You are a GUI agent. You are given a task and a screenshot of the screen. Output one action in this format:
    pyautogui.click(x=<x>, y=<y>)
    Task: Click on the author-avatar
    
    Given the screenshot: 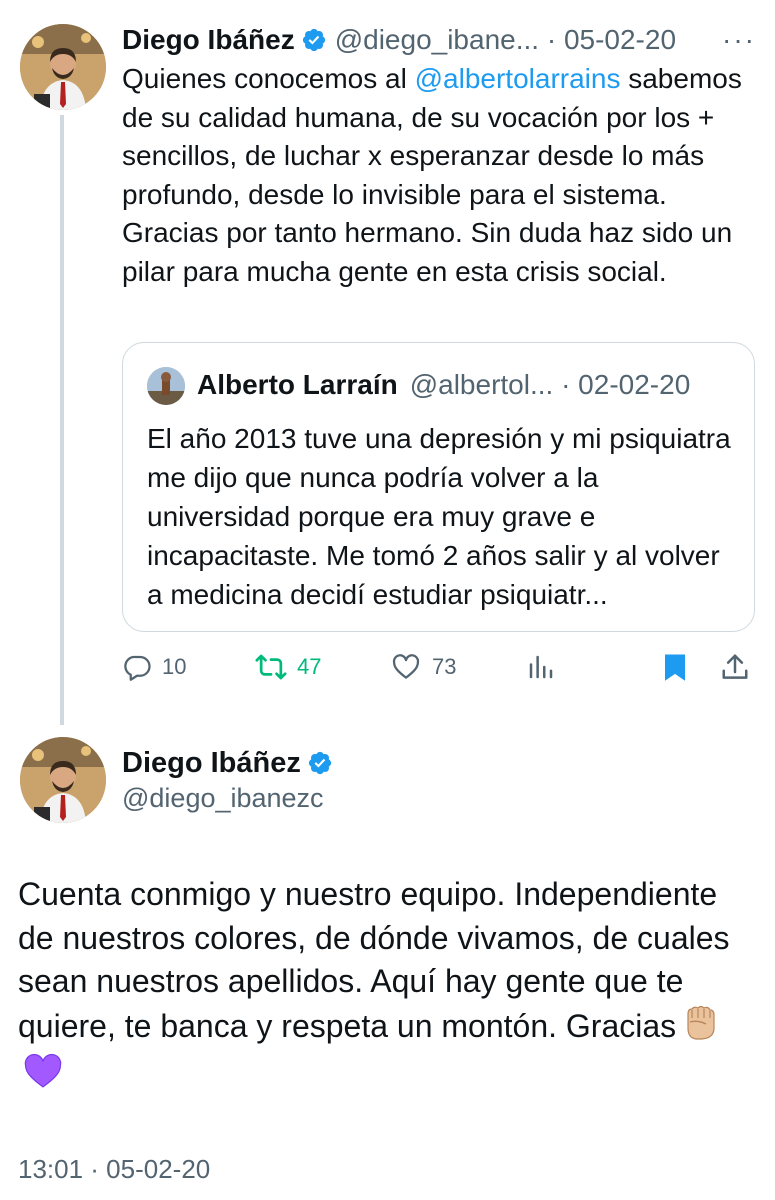 What is the action you would take?
    pyautogui.click(x=63, y=67)
    